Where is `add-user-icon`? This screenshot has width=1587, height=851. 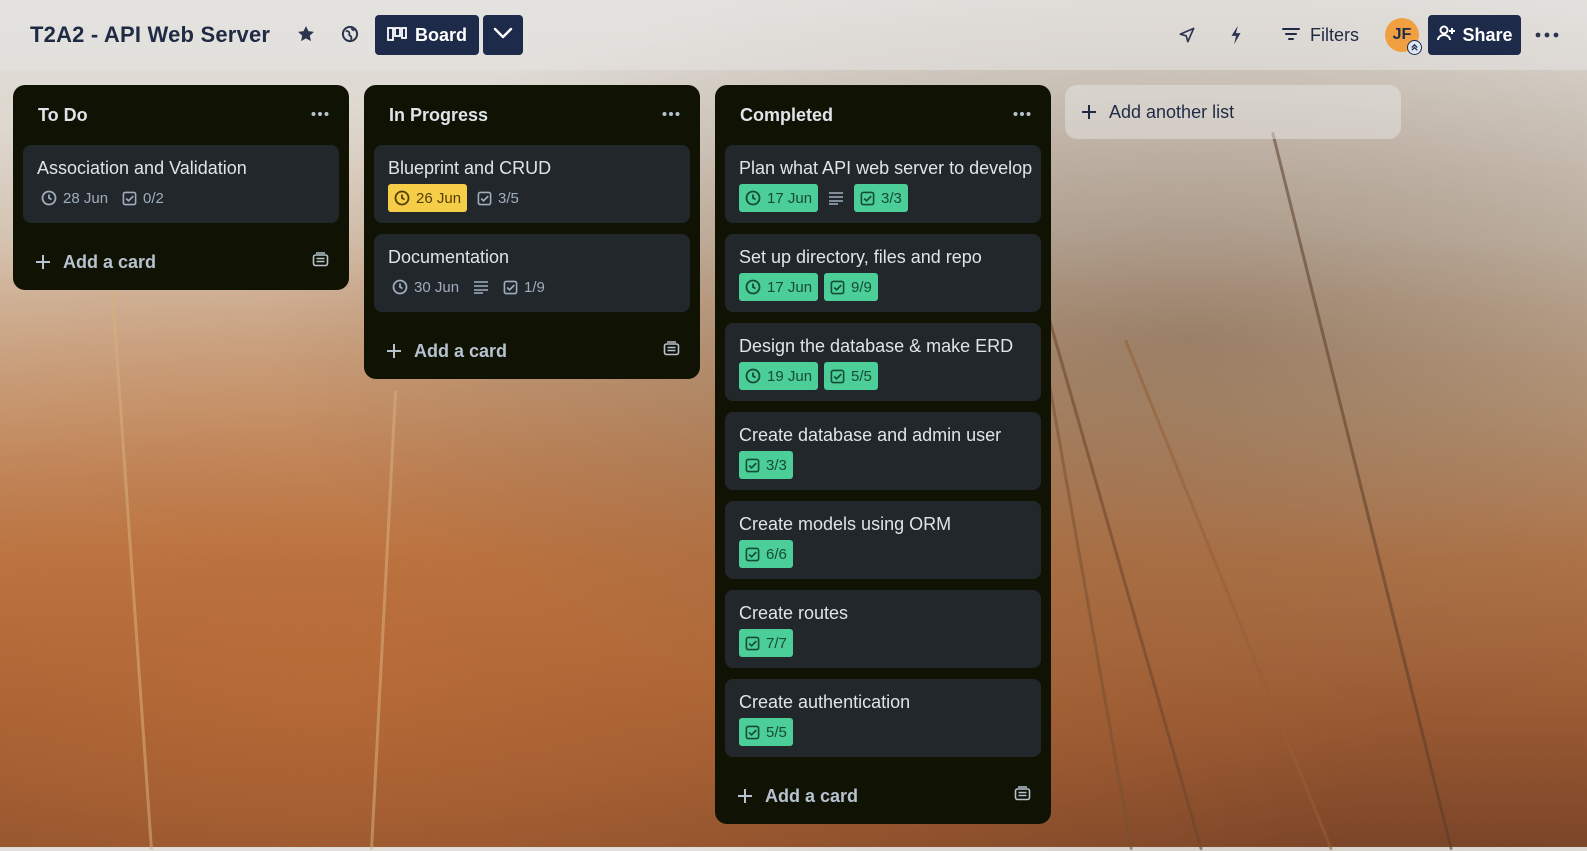 add-user-icon is located at coordinates (1446, 35).